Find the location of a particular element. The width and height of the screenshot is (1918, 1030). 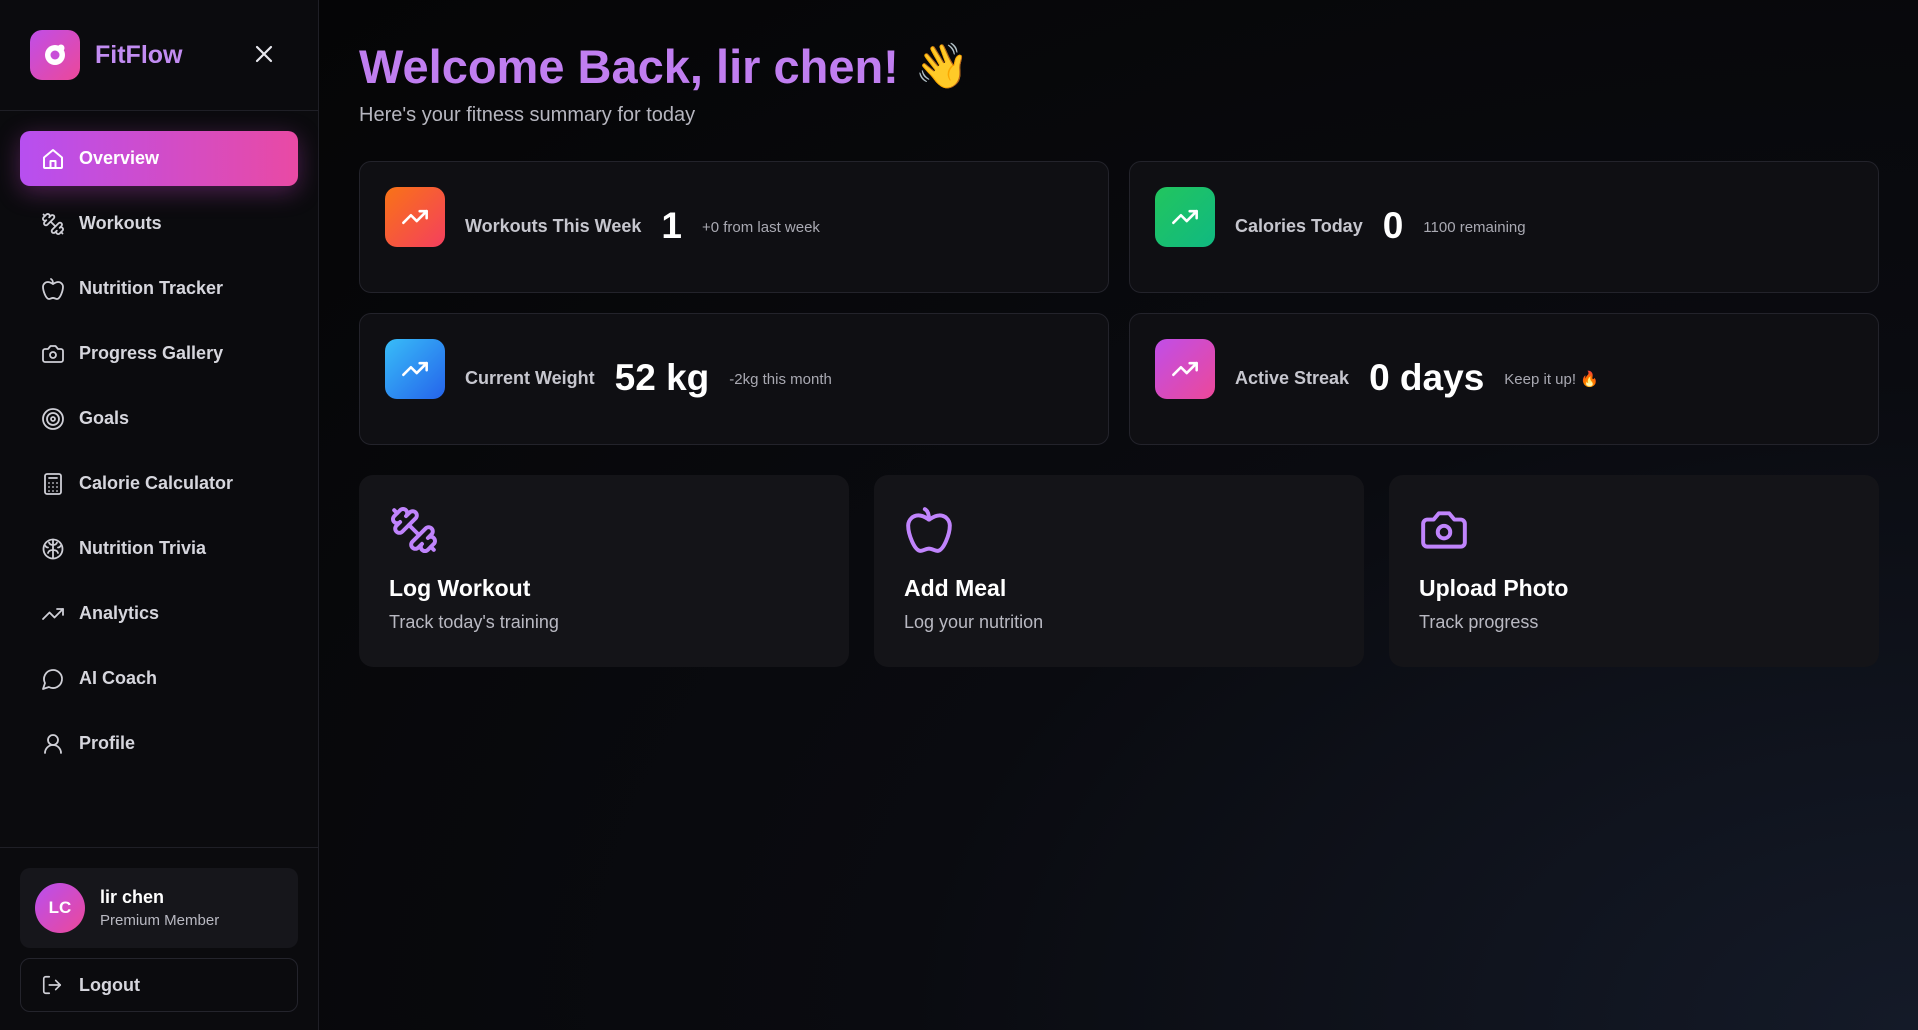

stat-label: Workouts This Week is located at coordinates (553, 226).